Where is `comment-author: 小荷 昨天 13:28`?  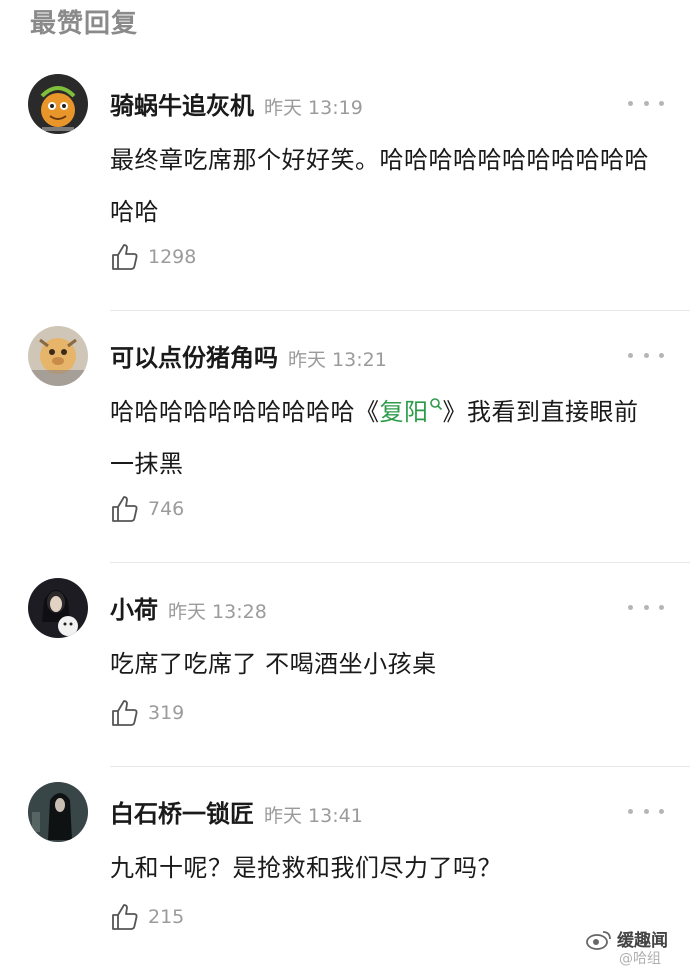
comment-author: 小荷 昨天 13:28 is located at coordinates (188, 607).